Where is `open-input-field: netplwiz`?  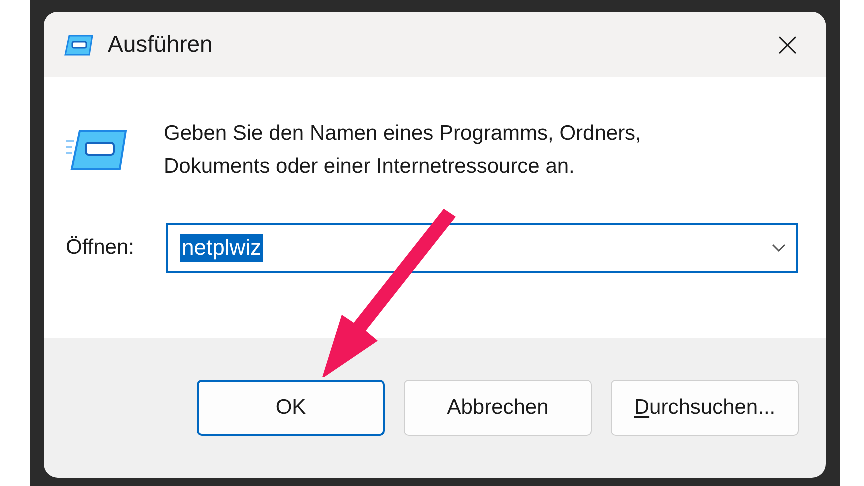
open-input-field: netplwiz is located at coordinates (482, 248).